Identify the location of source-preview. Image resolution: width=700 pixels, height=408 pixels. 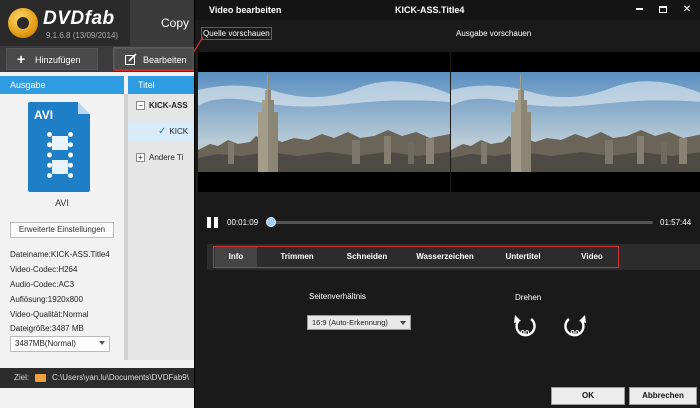
(324, 122).